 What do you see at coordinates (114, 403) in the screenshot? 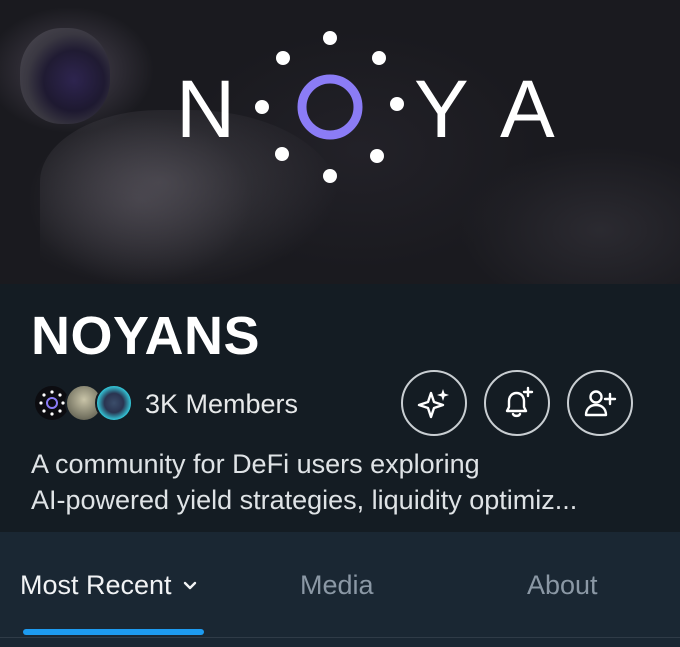
I see `avatar` at bounding box center [114, 403].